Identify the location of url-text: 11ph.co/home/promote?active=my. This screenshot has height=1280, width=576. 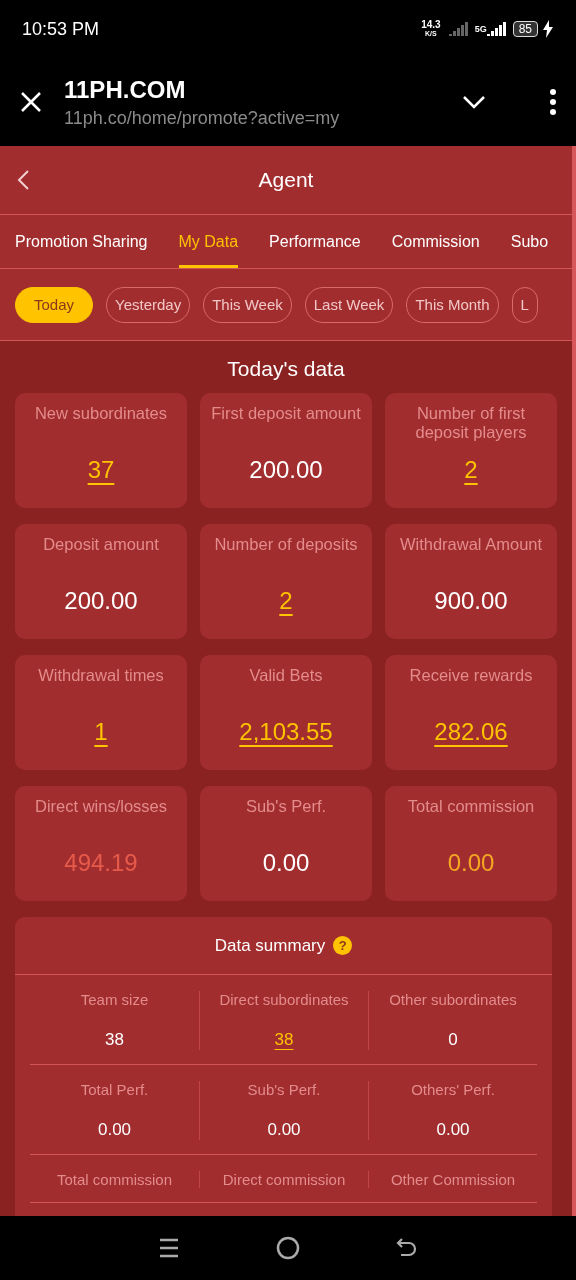
(202, 118).